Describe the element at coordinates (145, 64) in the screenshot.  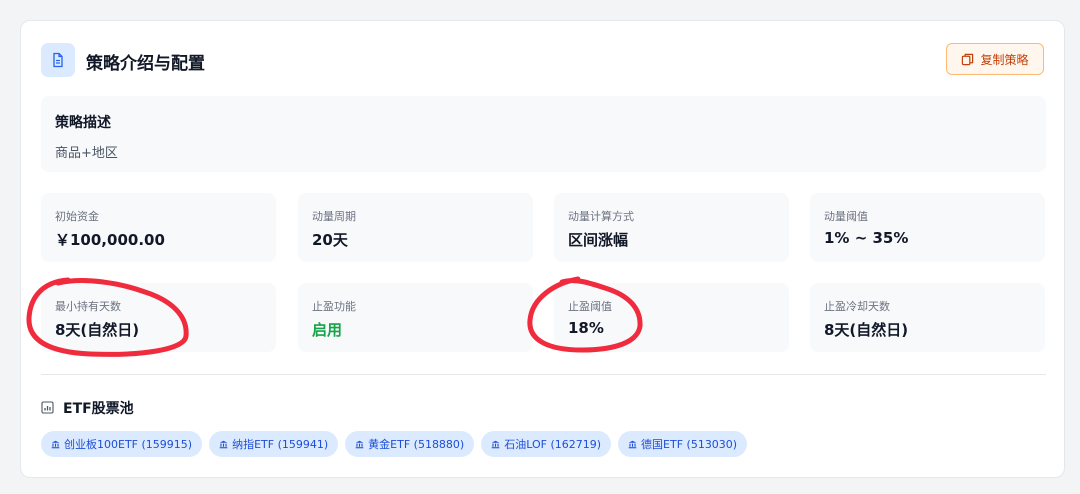
I see `page-title: 策略介绍与配置` at that location.